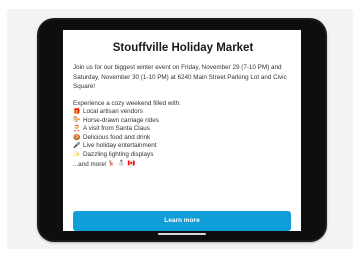 The height and width of the screenshot is (257, 362). What do you see at coordinates (183, 121) in the screenshot?
I see `list-item: 🐎 Horse-drawn carriage rides` at bounding box center [183, 121].